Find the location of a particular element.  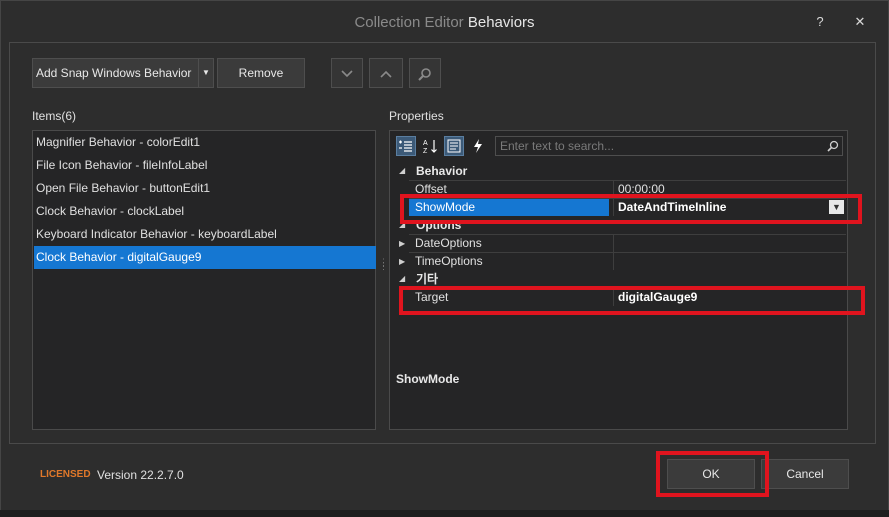

remove-button: Remove is located at coordinates (261, 73).